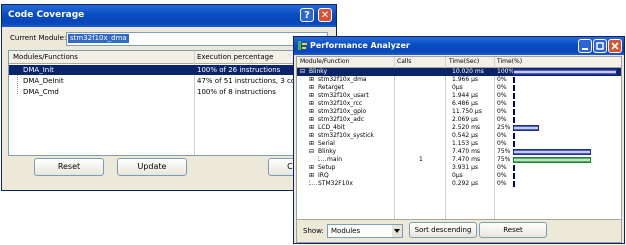 This screenshot has width=626, height=245. Describe the element at coordinates (464, 61) in the screenshot. I see `column-header-time-sec: Time(Sec)` at that location.